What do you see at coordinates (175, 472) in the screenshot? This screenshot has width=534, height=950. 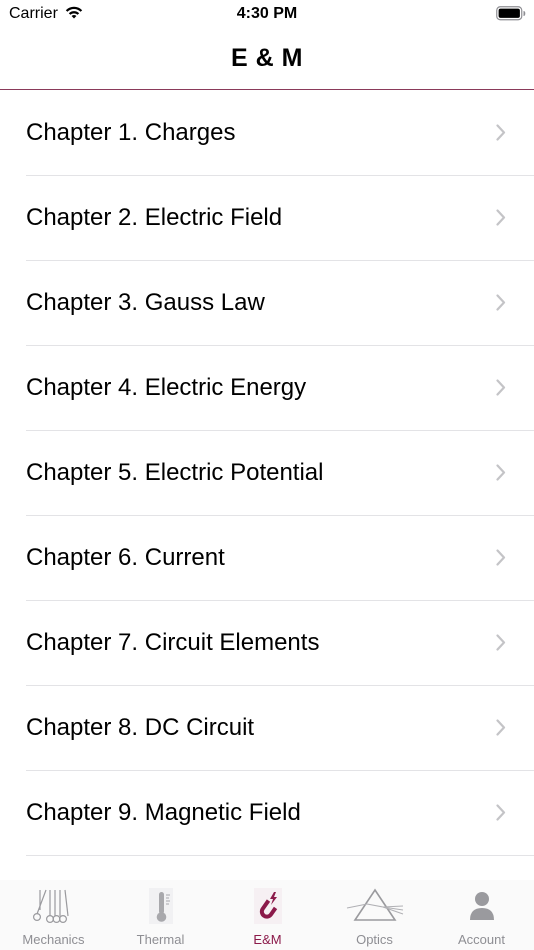 I see `chapter-label: Chapter 5. Electric Potential` at bounding box center [175, 472].